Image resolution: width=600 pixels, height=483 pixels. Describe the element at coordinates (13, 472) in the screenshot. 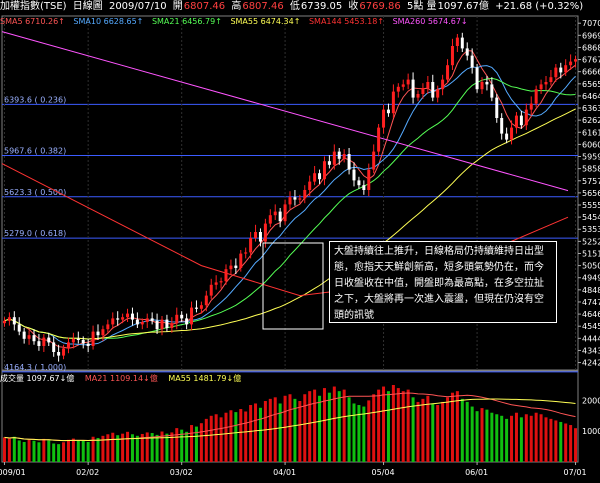

I see `x-tick-label: 2009/01` at that location.